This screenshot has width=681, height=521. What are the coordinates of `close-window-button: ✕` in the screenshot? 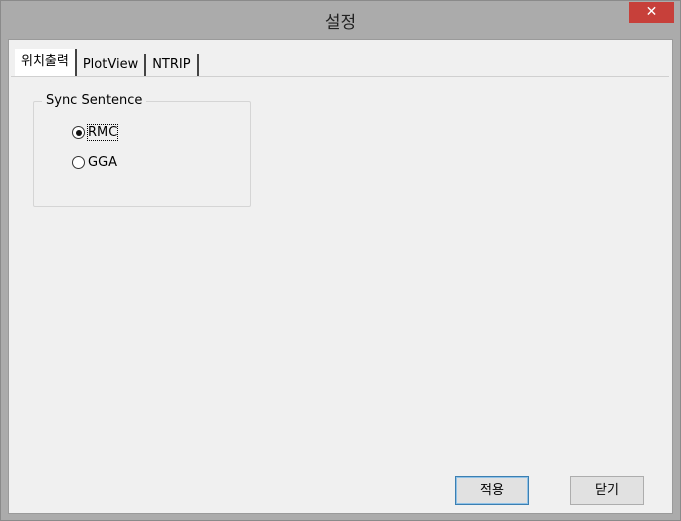 It's located at (651, 12).